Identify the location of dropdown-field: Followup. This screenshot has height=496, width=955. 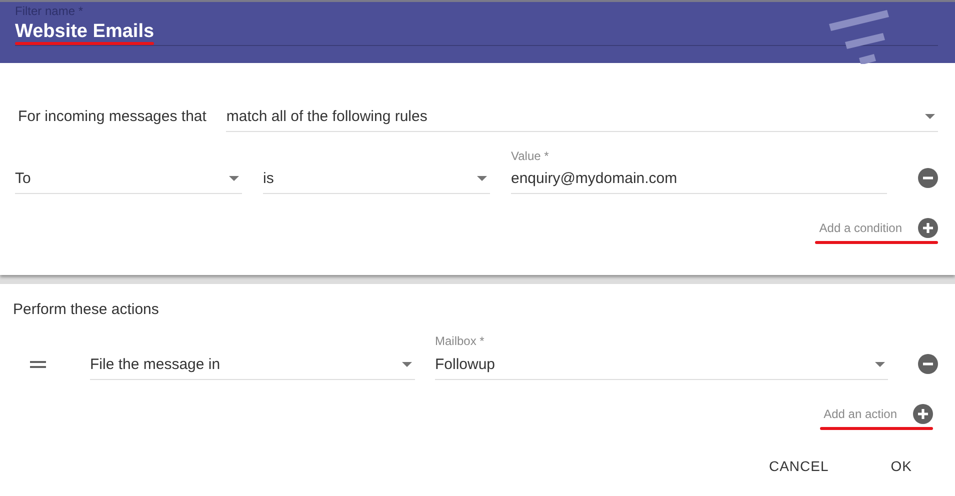
(661, 364).